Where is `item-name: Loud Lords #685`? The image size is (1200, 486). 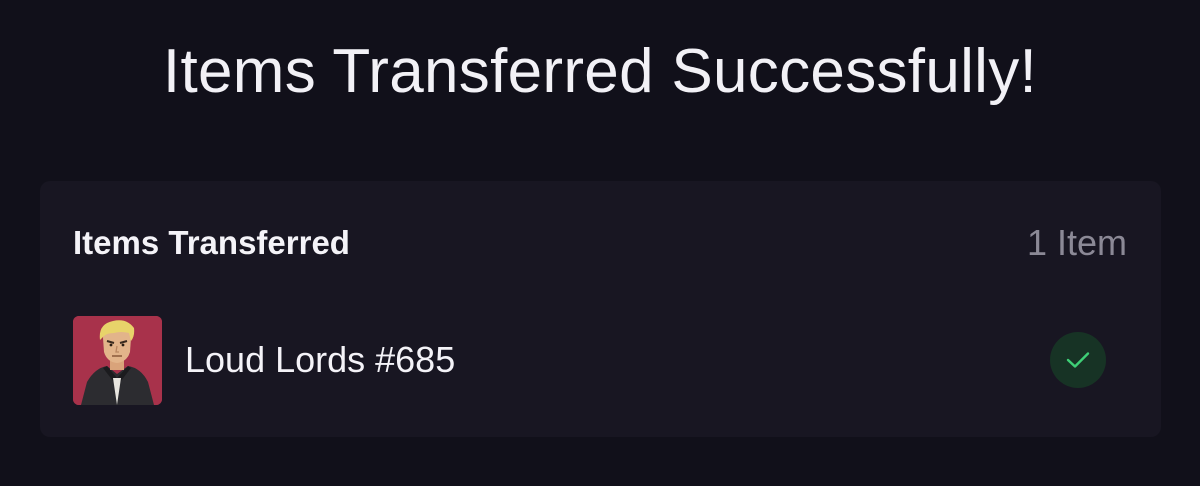 item-name: Loud Lords #685 is located at coordinates (320, 359).